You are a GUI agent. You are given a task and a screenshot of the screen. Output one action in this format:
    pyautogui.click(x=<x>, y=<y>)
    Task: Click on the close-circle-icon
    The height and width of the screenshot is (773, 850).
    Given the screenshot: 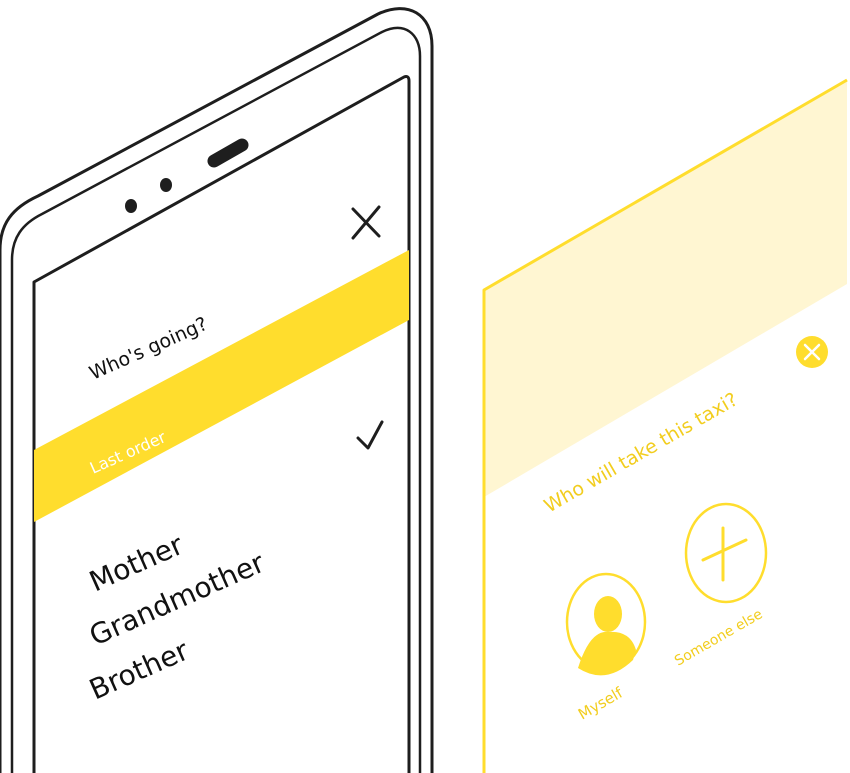 What is the action you would take?
    pyautogui.click(x=812, y=352)
    